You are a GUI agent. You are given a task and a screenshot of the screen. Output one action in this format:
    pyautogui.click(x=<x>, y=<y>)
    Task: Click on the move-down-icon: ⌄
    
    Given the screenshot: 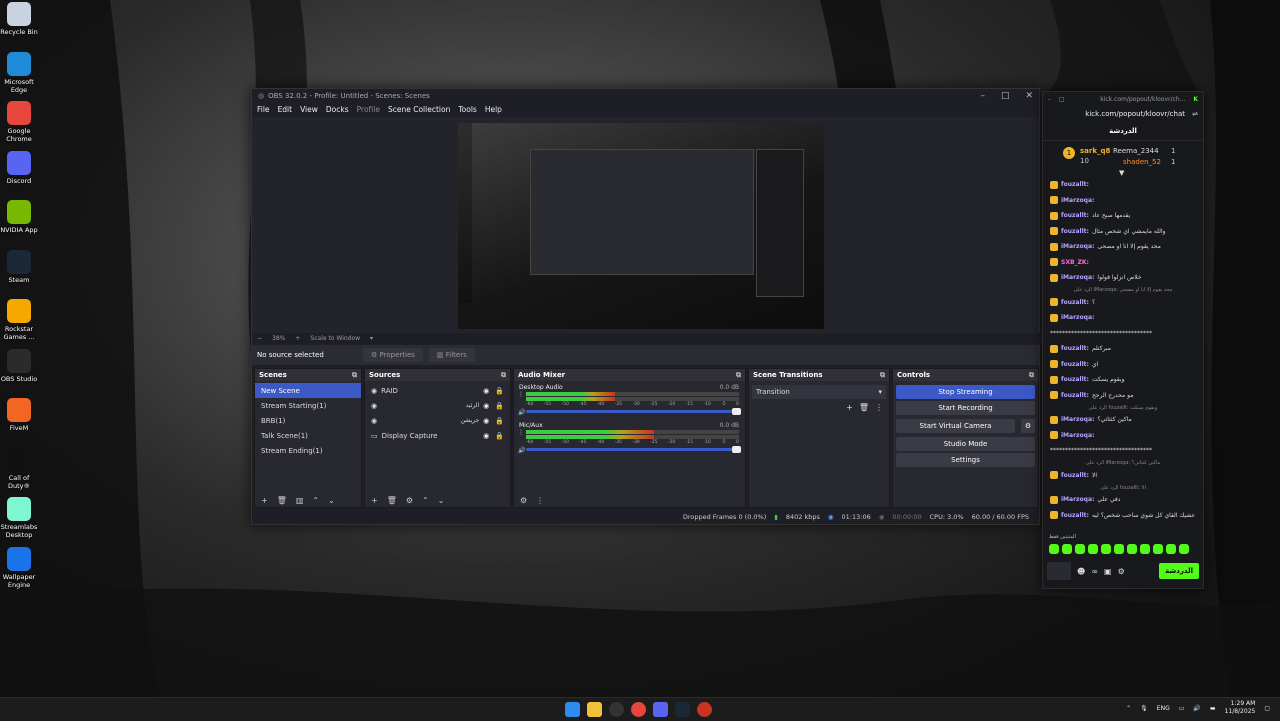 What is the action you would take?
    pyautogui.click(x=441, y=500)
    